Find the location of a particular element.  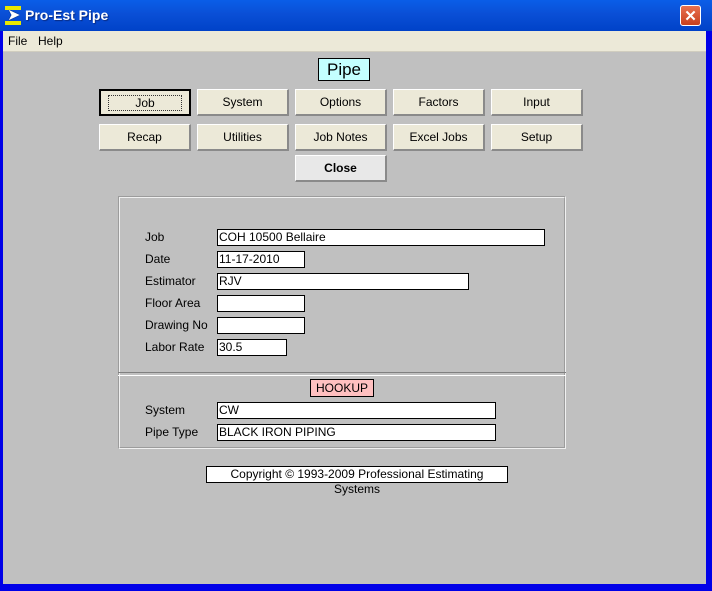

menu-file: File is located at coordinates (17, 41).